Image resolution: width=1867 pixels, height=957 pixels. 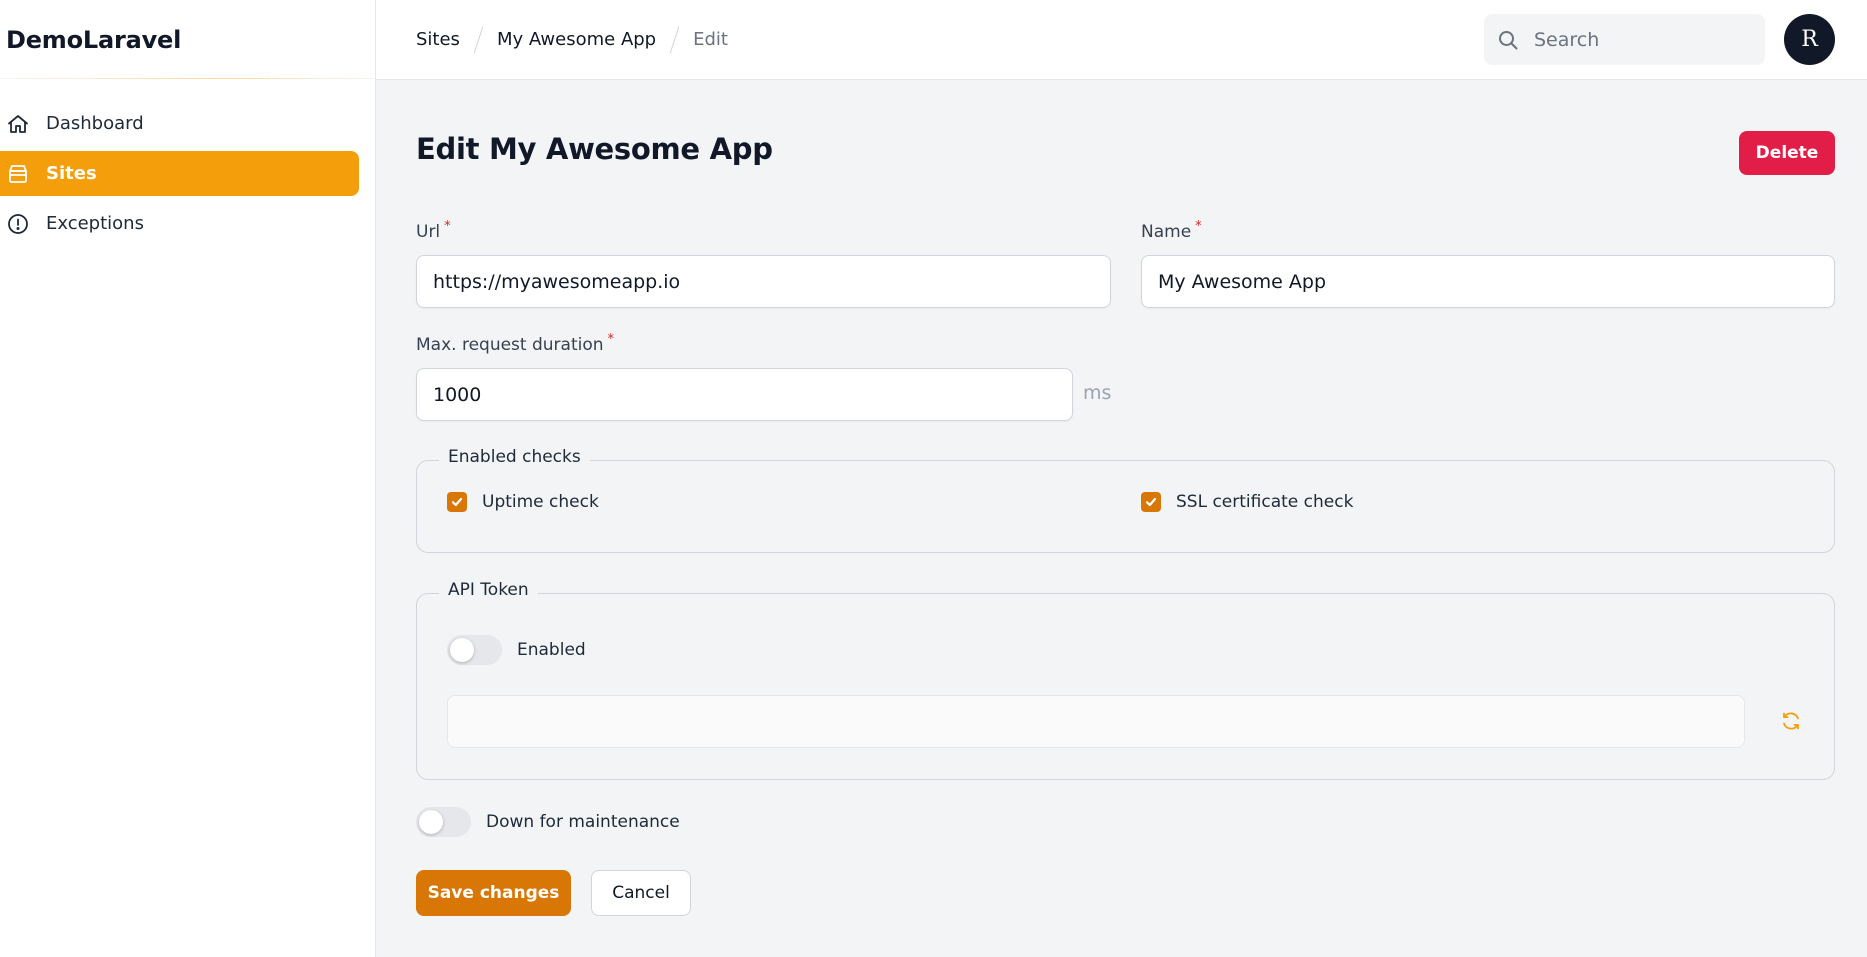 What do you see at coordinates (1096, 721) in the screenshot?
I see `api-token-field` at bounding box center [1096, 721].